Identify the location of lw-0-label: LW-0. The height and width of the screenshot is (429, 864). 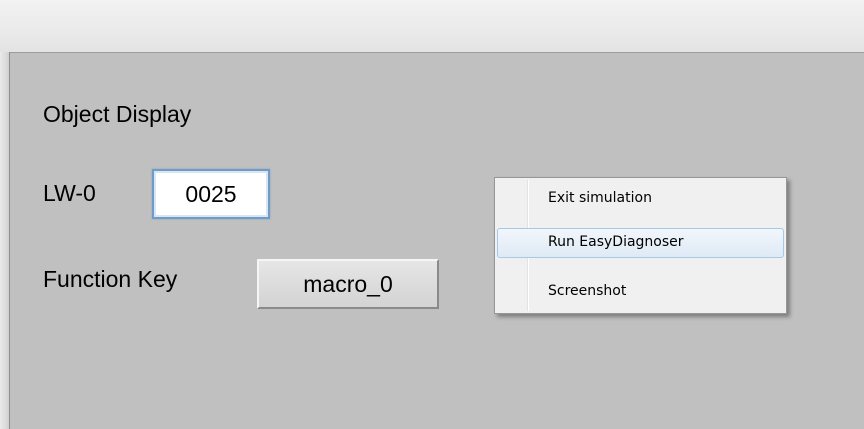
(69, 193).